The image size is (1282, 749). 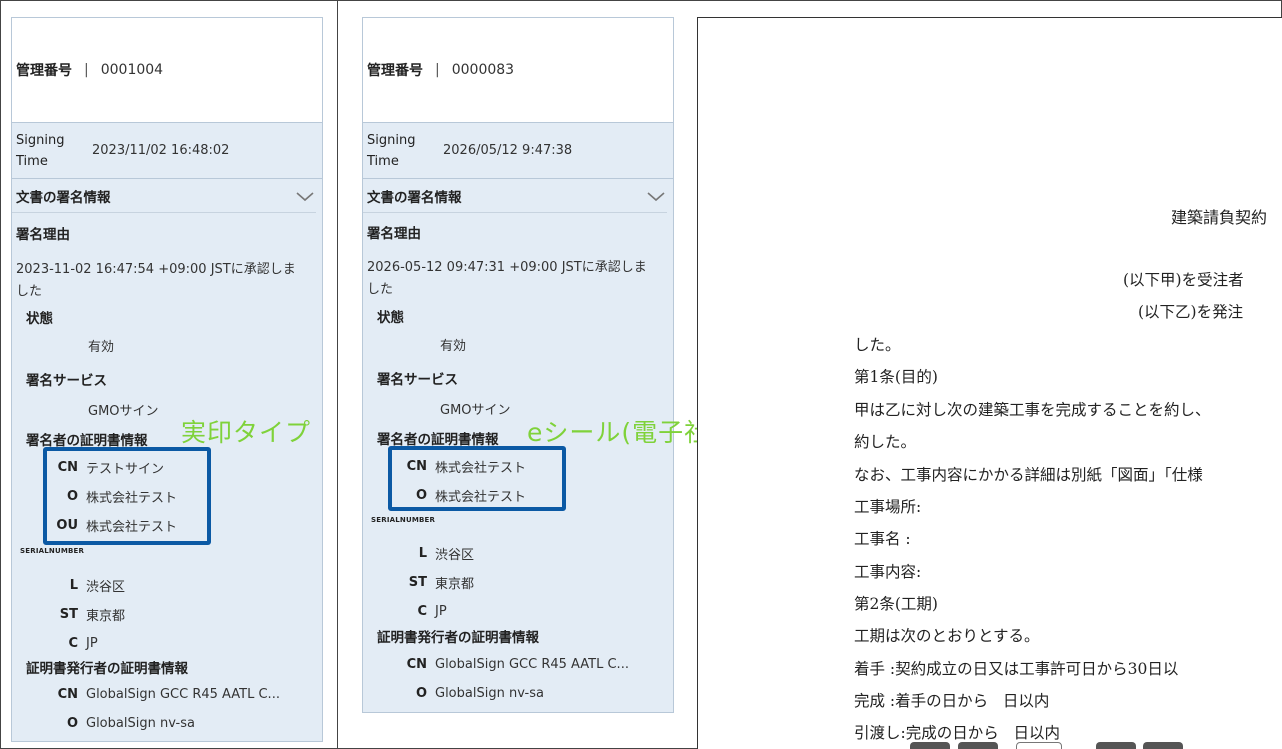 I want to click on document-title: 建築請負契約, so click(x=1219, y=217).